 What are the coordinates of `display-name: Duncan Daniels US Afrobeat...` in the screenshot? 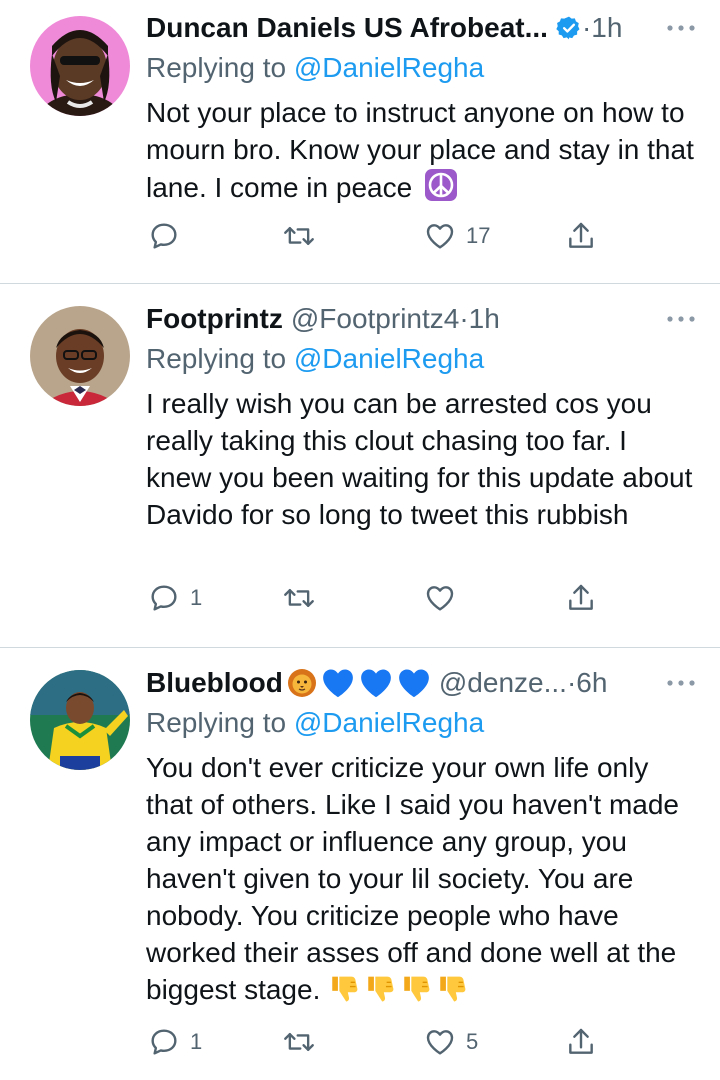 It's located at (347, 28).